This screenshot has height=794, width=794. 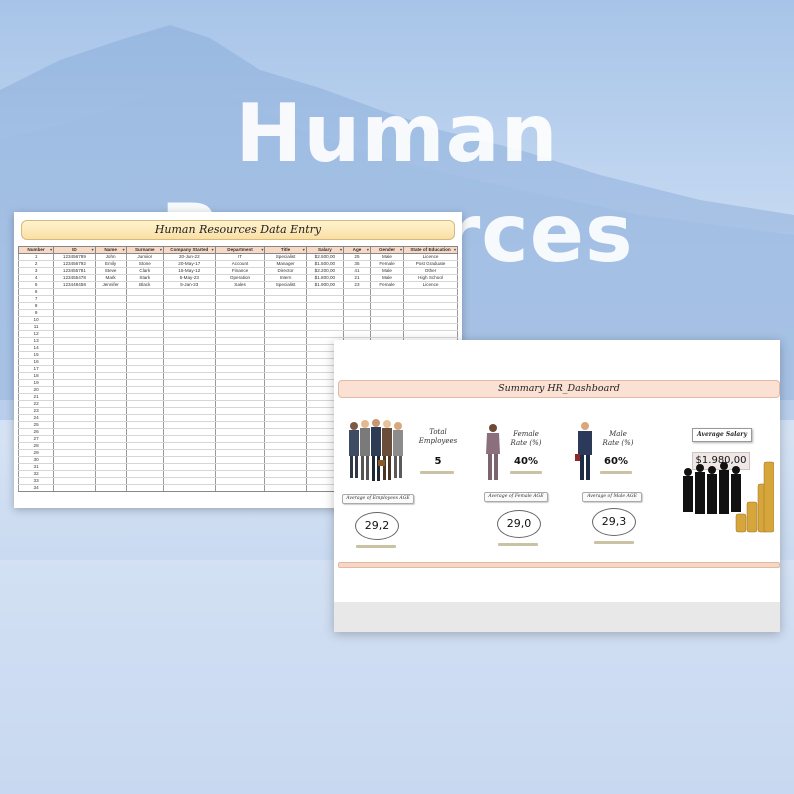 What do you see at coordinates (325, 257) in the screenshot?
I see `table-cell: $2.500,00` at bounding box center [325, 257].